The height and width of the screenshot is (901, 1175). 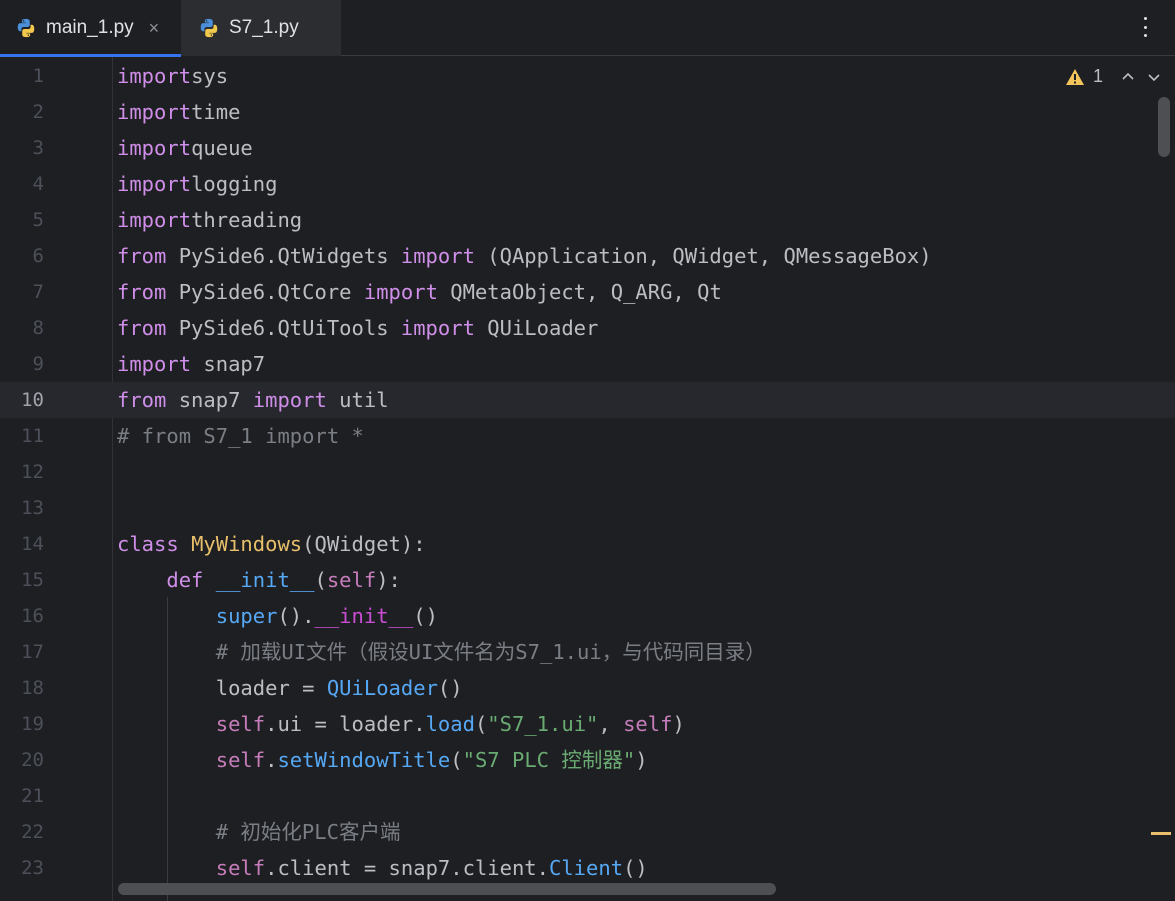 I want to click on code-token: ):, so click(x=388, y=580).